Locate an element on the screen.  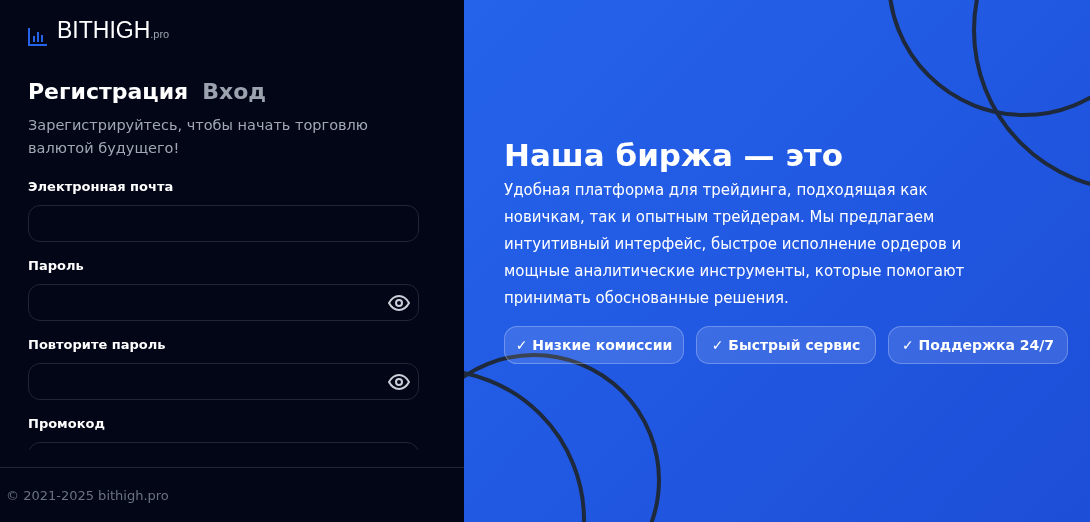
feature-tag: ✓ Быстрый сервис is located at coordinates (786, 344).